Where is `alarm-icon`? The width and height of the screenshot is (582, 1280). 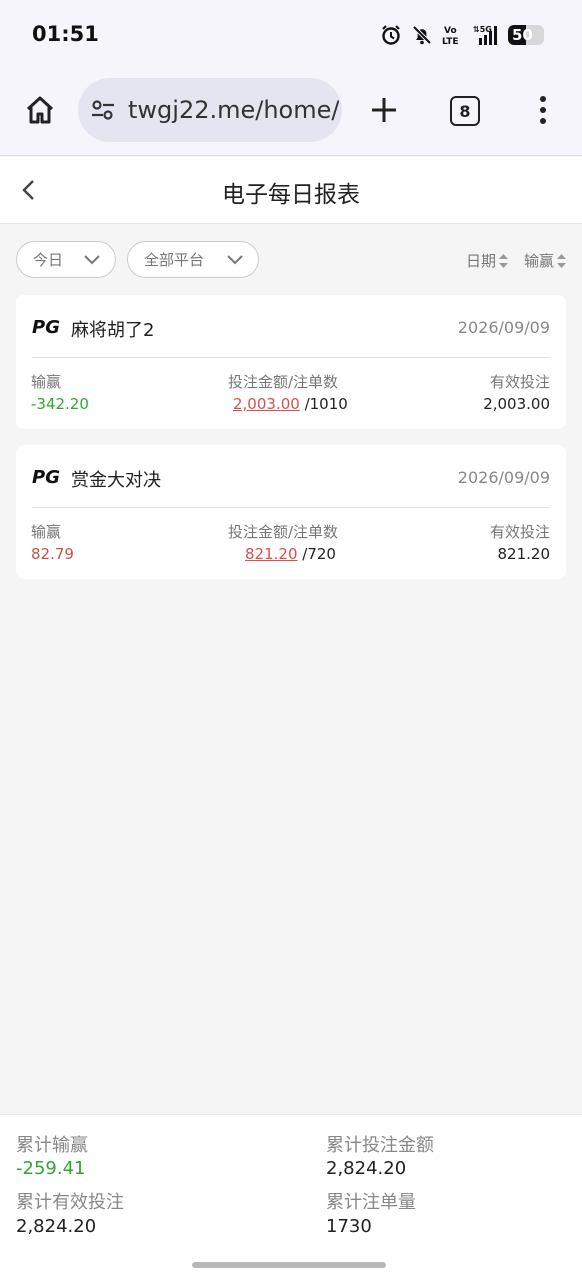 alarm-icon is located at coordinates (391, 35).